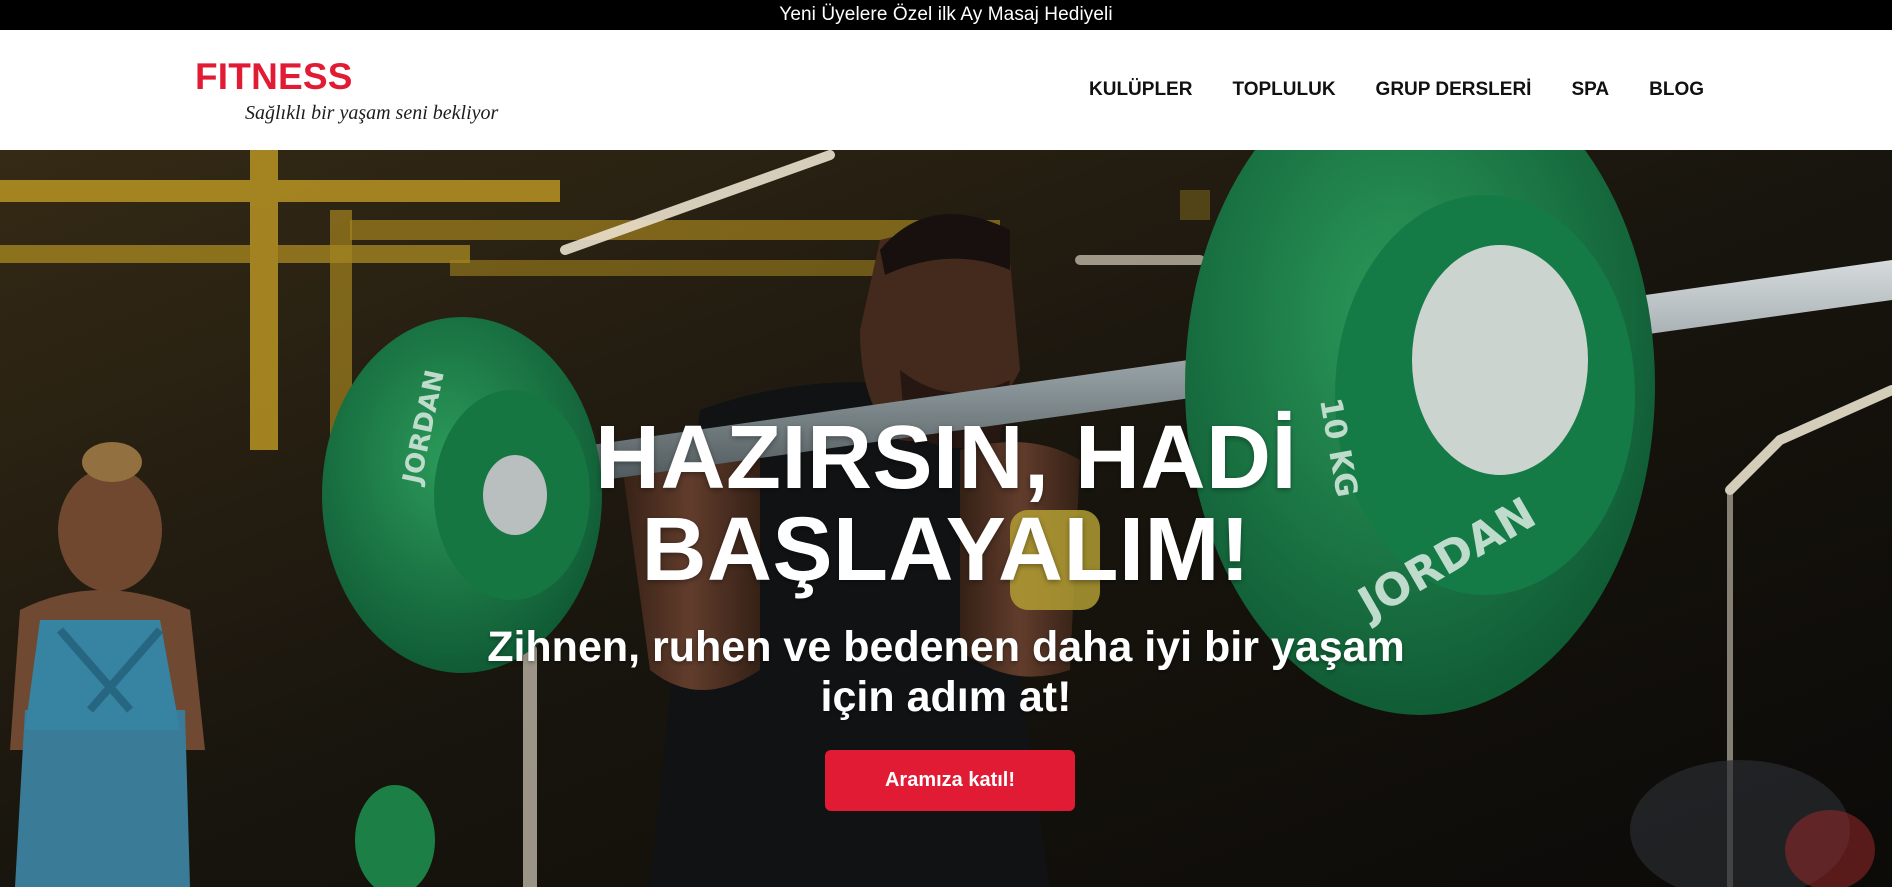 This screenshot has height=887, width=1892. Describe the element at coordinates (946, 458) in the screenshot. I see `hero-title-line-1: HAZIRSIN, HADİ` at that location.